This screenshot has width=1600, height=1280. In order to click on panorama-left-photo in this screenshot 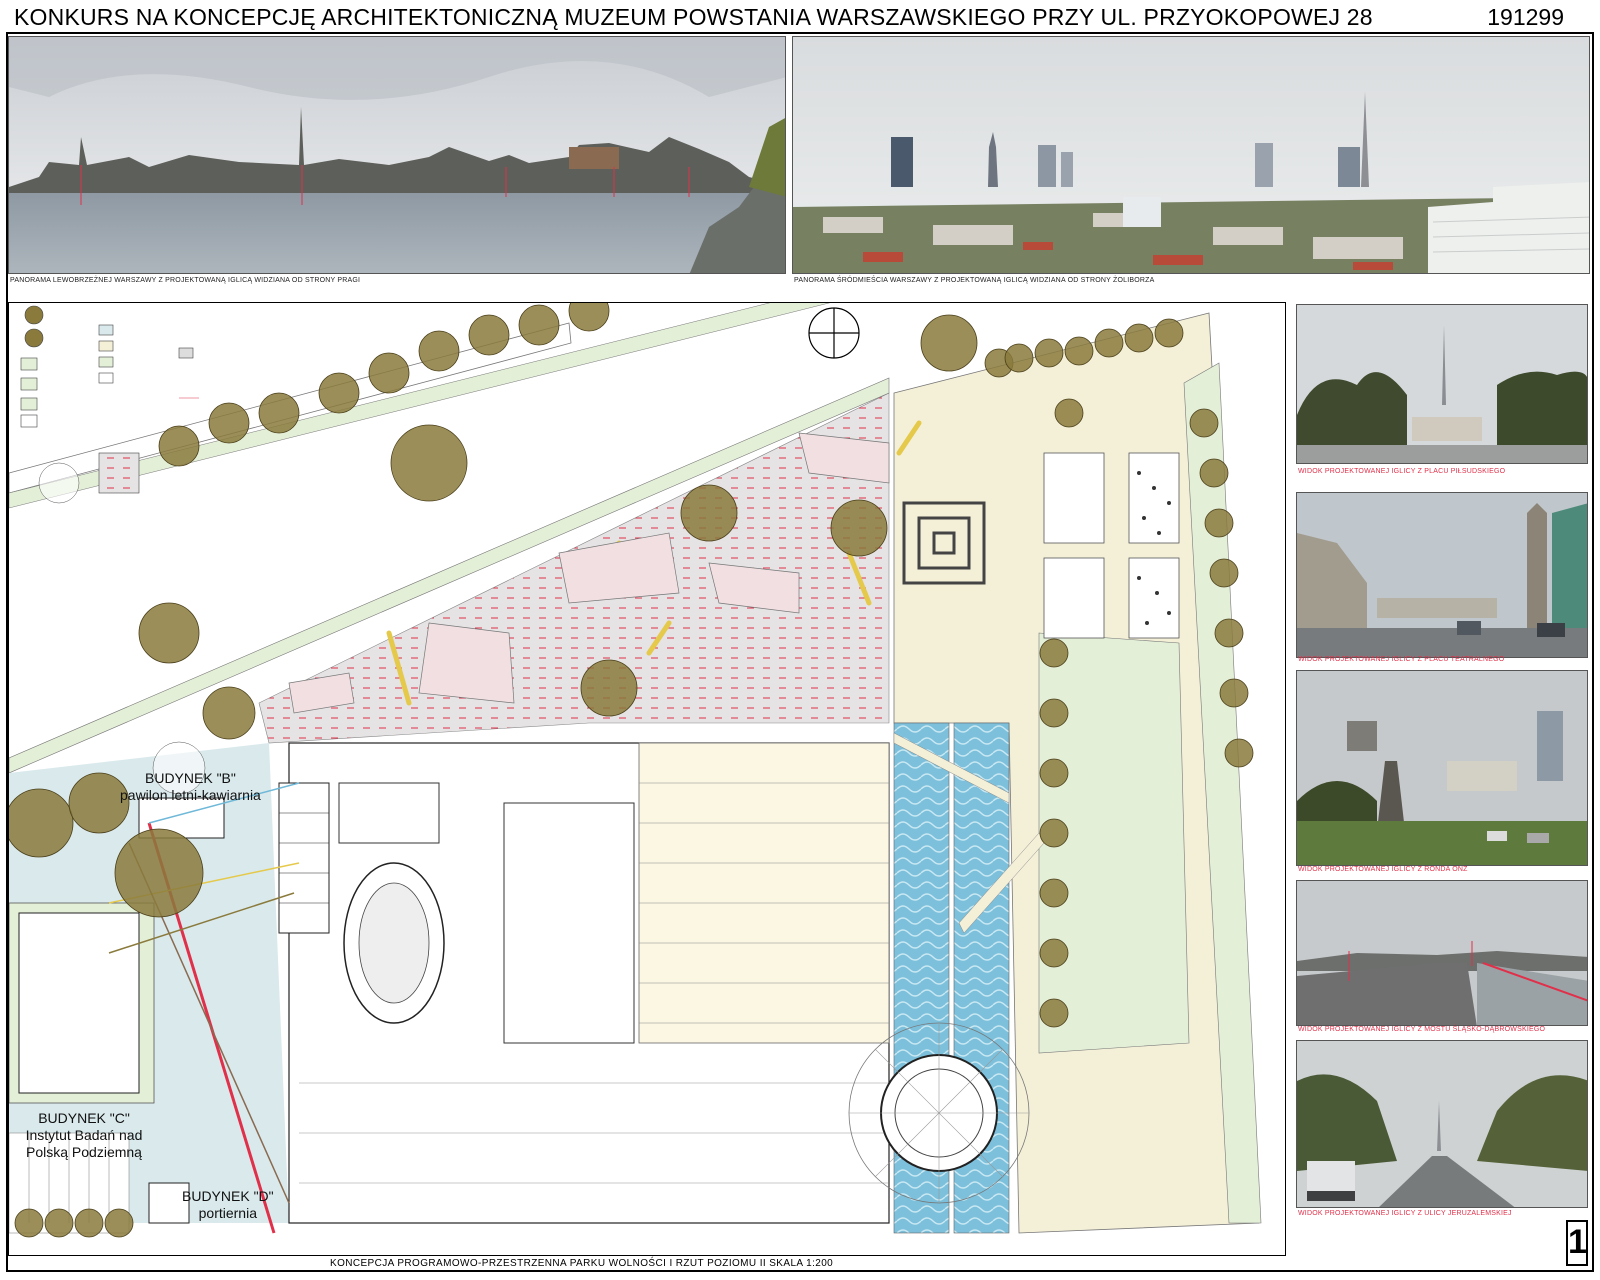, I will do `click(397, 155)`.